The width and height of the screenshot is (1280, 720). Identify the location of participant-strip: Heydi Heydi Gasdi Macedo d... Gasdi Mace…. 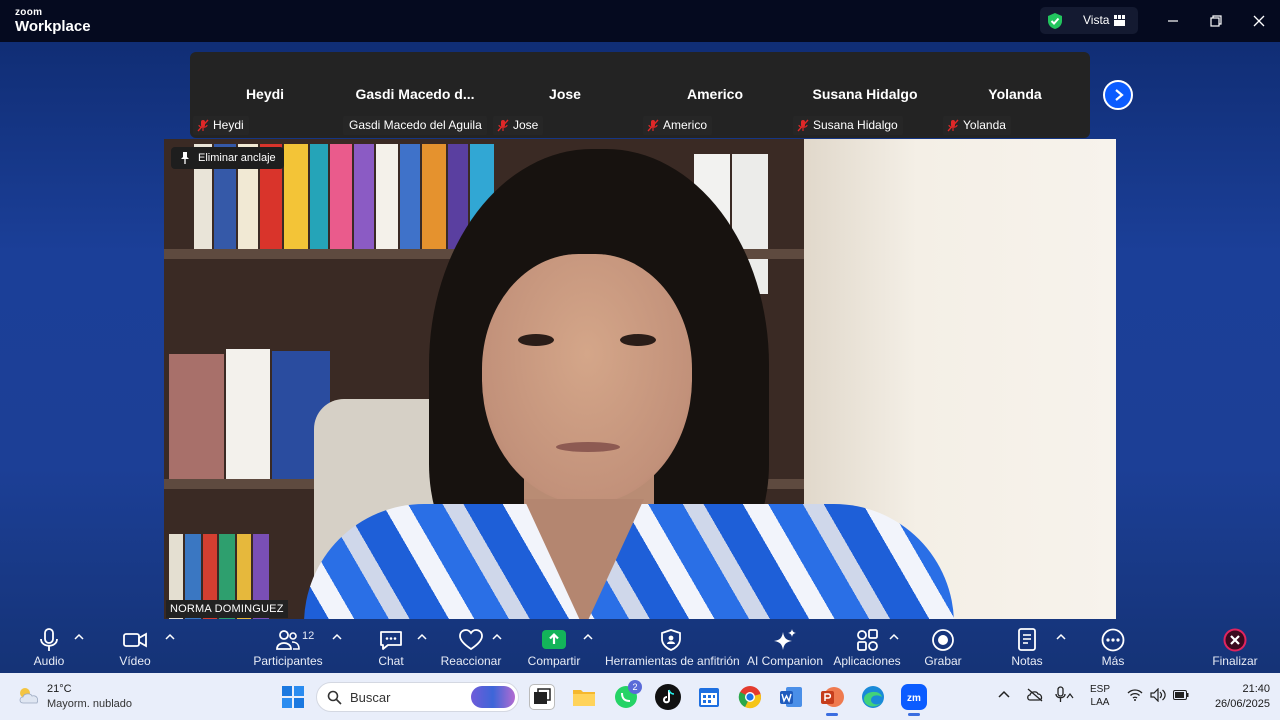
(640, 95).